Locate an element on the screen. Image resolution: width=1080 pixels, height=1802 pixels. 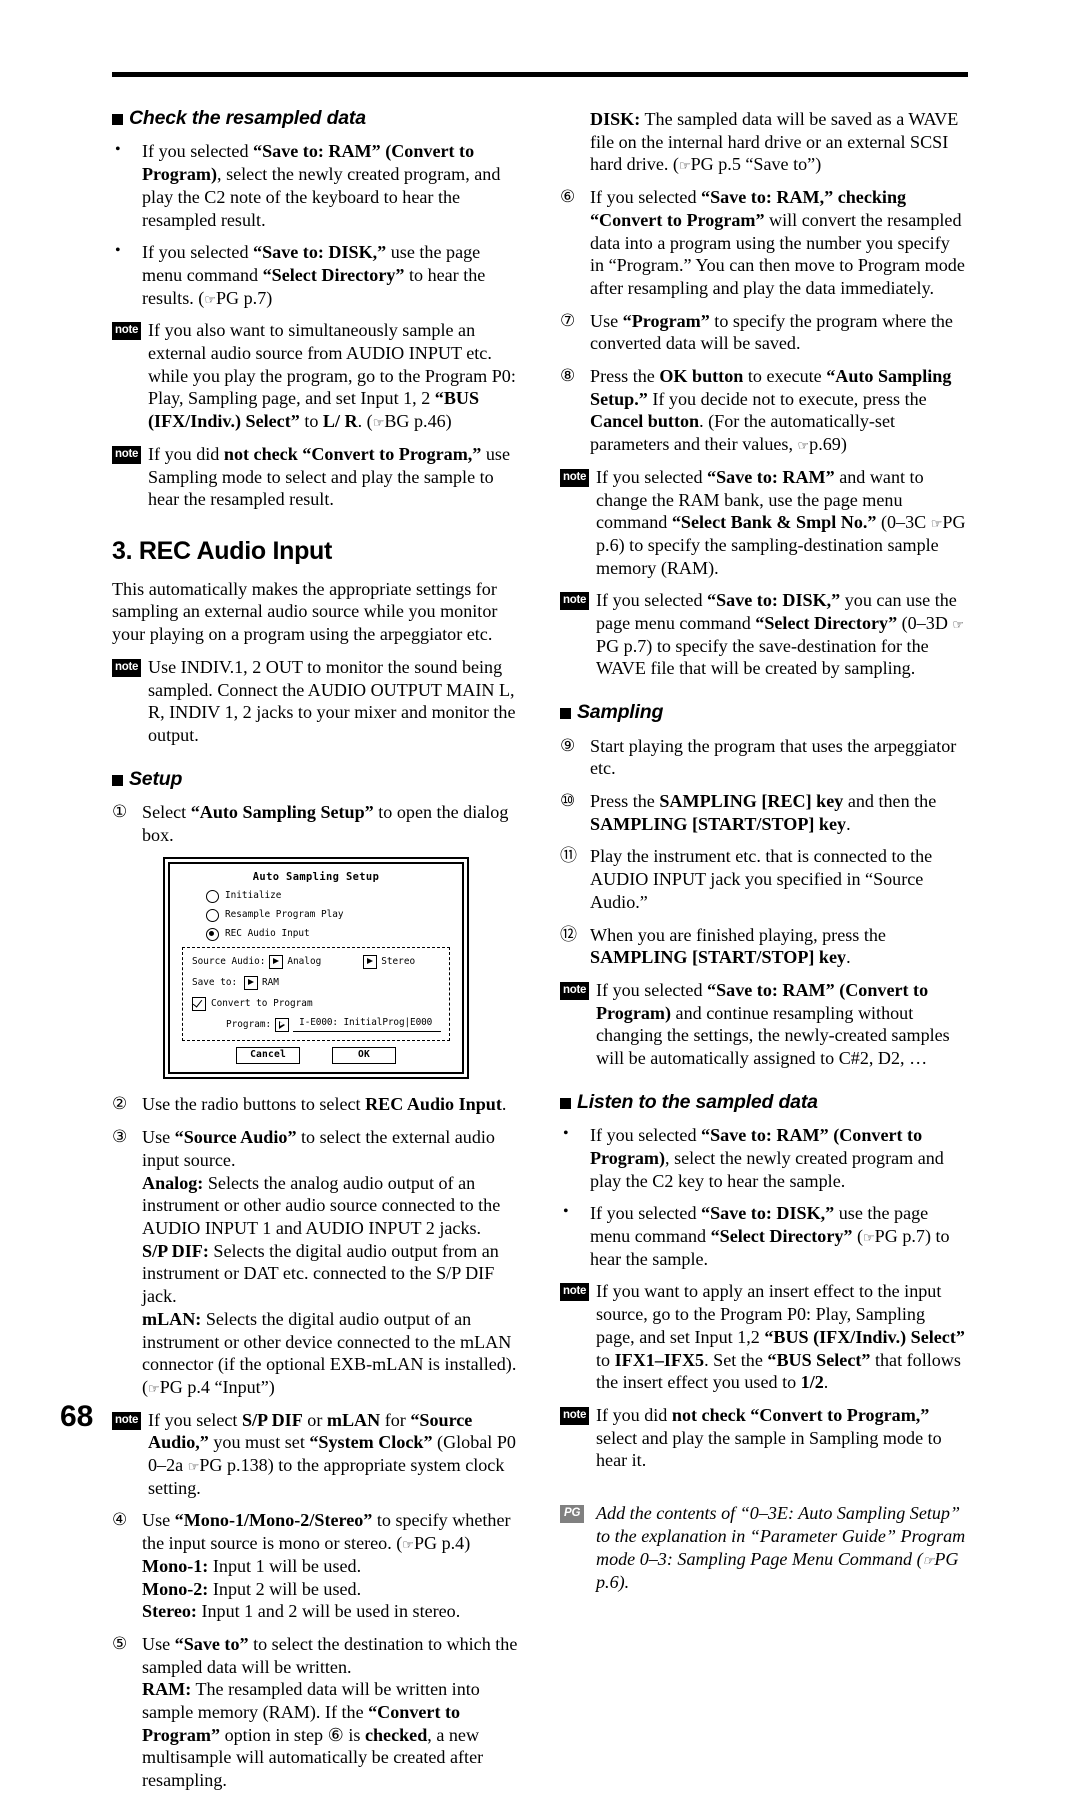
heading-text: Sampling is located at coordinates (620, 712).